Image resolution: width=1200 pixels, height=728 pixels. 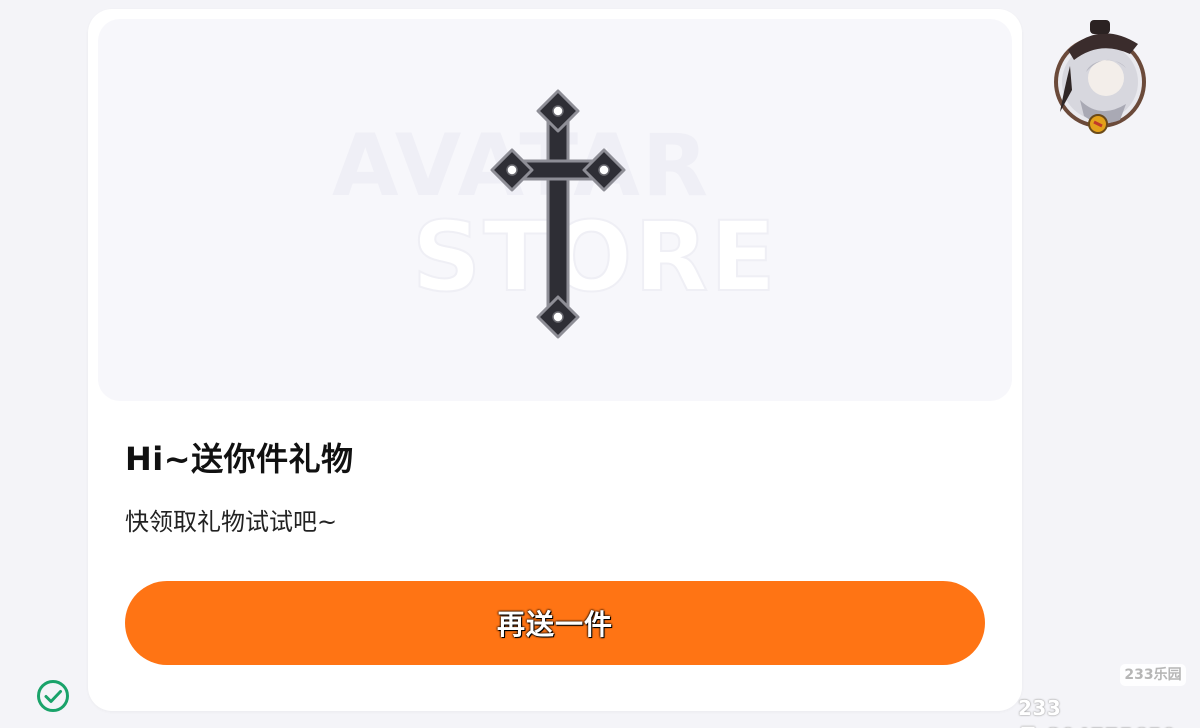 I want to click on check-circle-icon, so click(x=53, y=696).